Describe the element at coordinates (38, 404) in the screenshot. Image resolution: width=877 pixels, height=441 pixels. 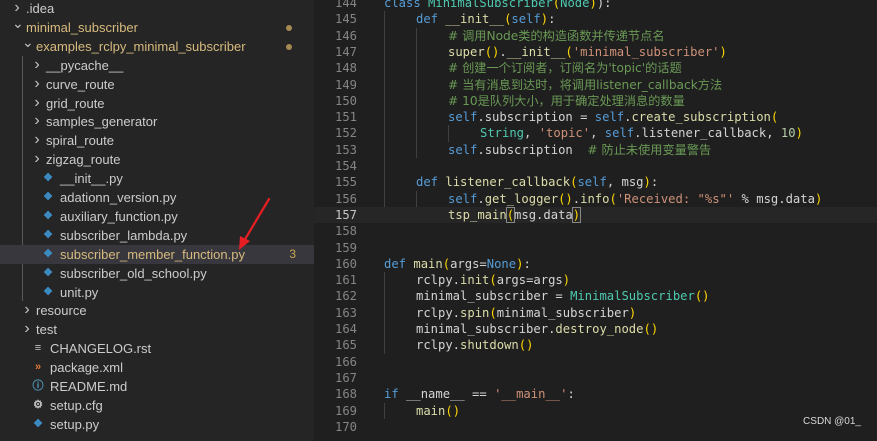
I see `gear-icon: ⚙` at that location.